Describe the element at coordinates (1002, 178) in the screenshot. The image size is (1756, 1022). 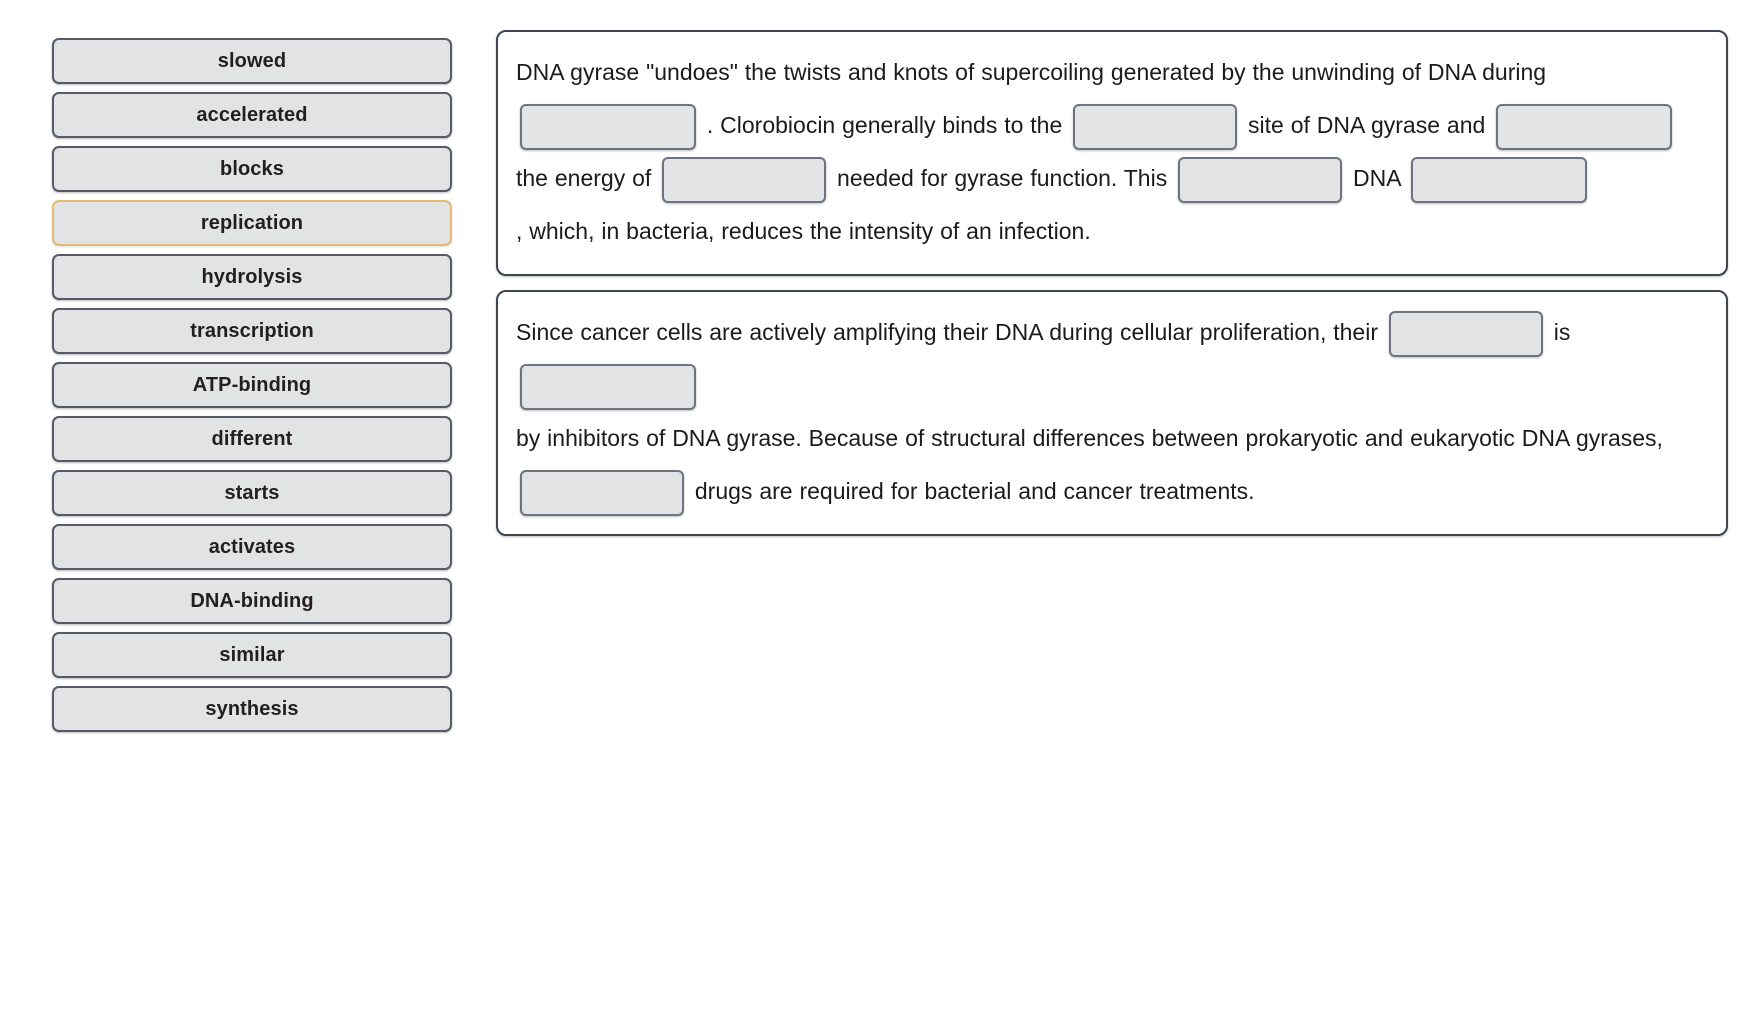
I see `passage-text-fragment: needed for gyrase function. This` at that location.